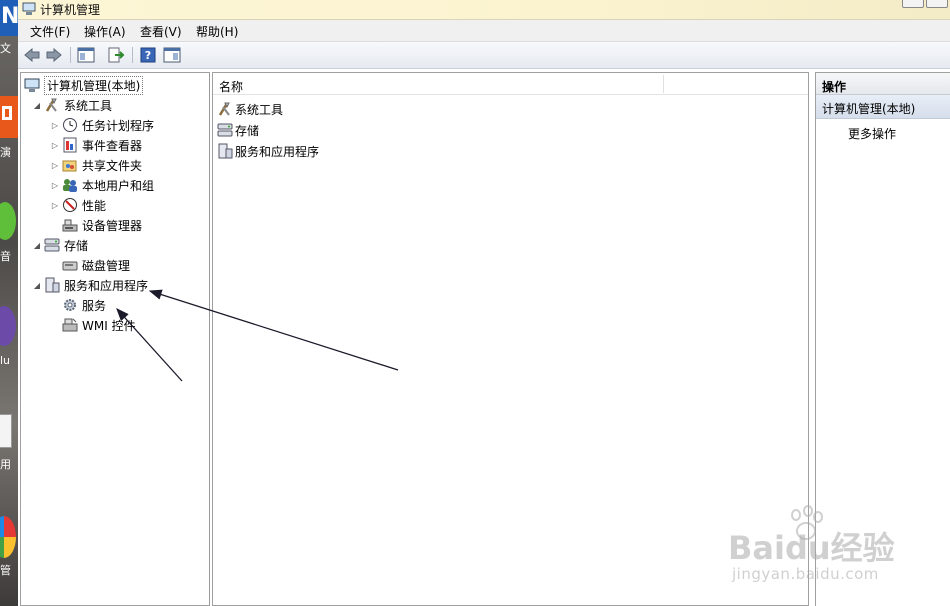  What do you see at coordinates (101, 125) in the screenshot?
I see `tree-item-task-scheduler: ▷ 任务计划程序` at bounding box center [101, 125].